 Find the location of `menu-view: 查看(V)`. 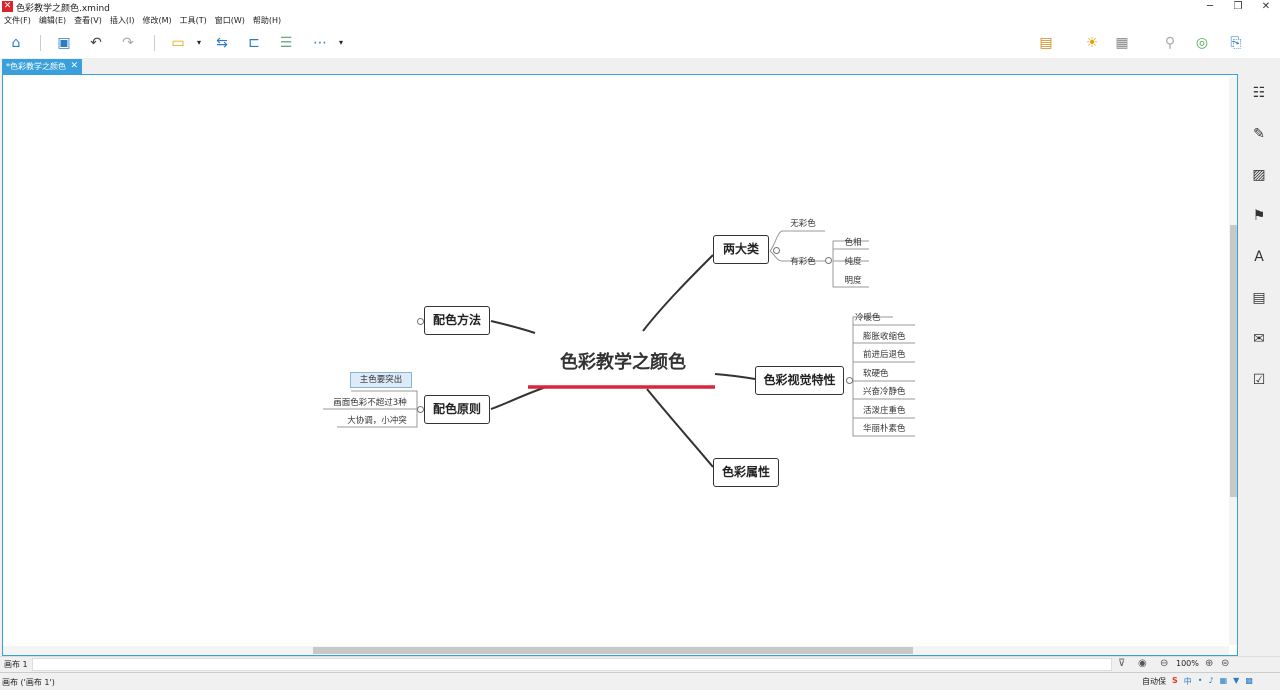

menu-view: 查看(V) is located at coordinates (88, 21).